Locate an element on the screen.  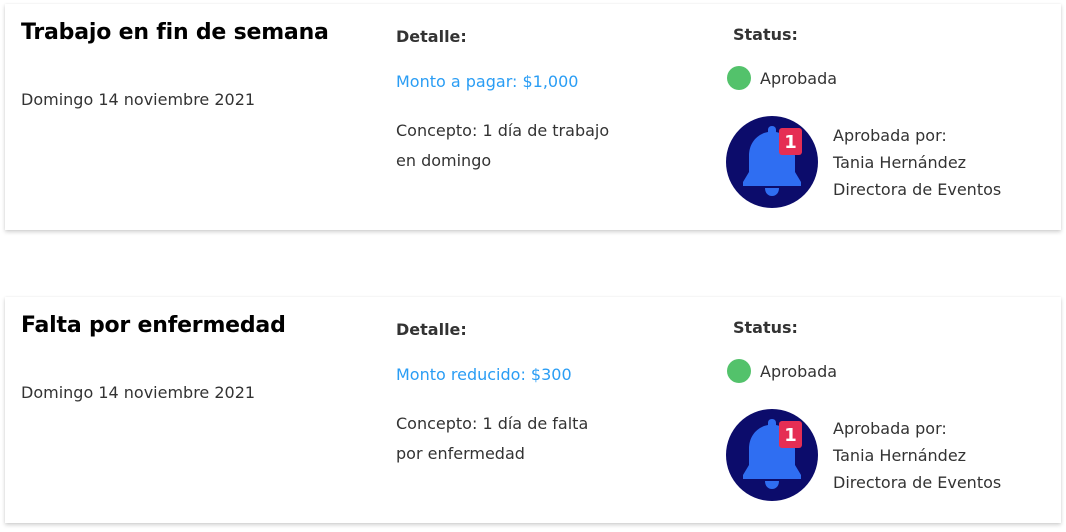
concept-line: Concepto: 1 día de trabajo is located at coordinates (503, 130).